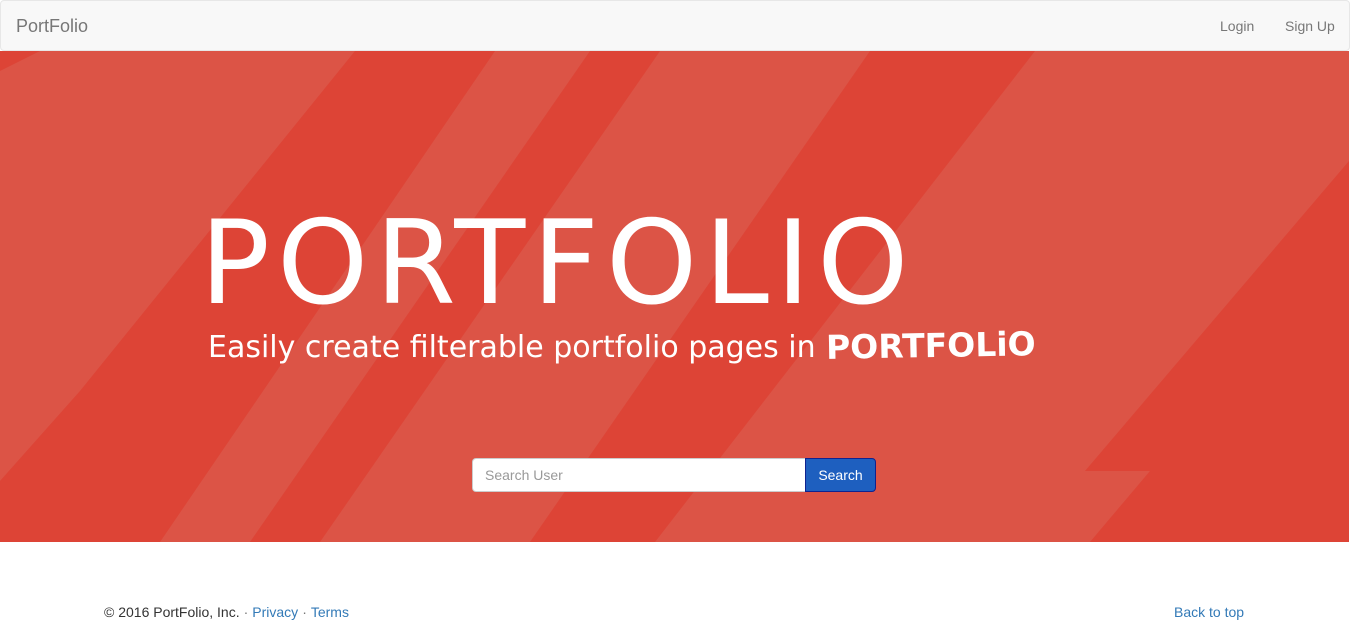  I want to click on top-navbar: PortFolio Login Sign Up, so click(675, 25).